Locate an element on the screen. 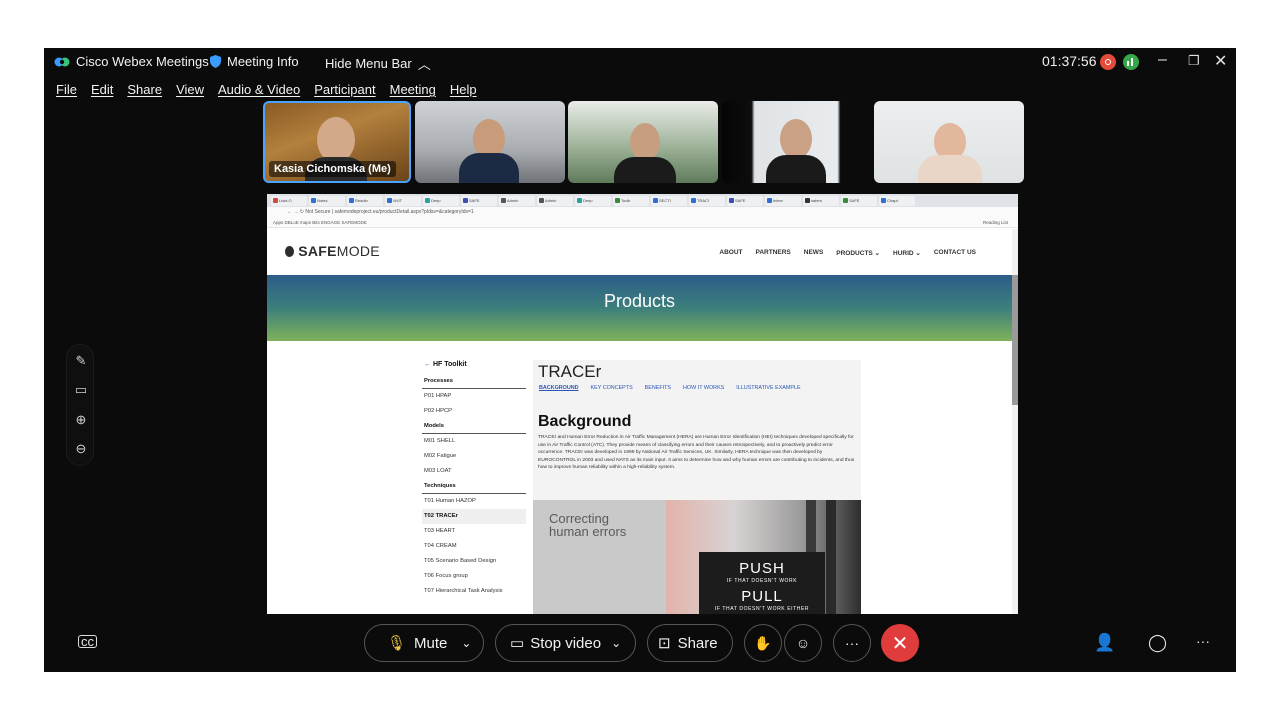 This screenshot has width=1280, height=720. share-label: Share is located at coordinates (697, 643).